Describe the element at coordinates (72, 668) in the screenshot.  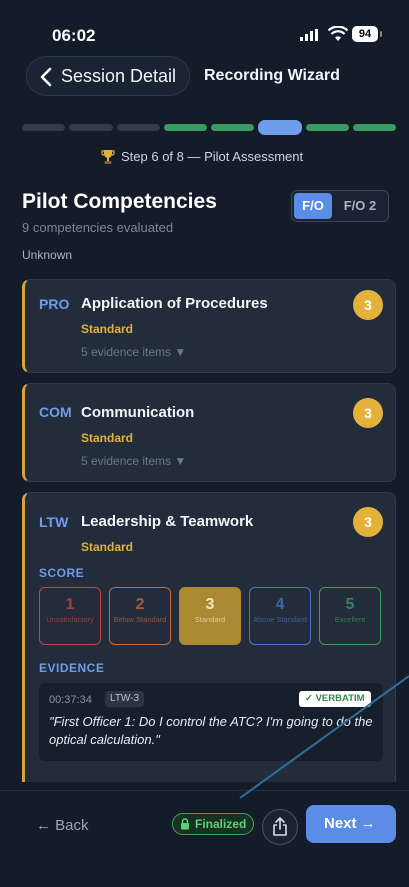
I see `evidence-section-label: EVIDENCE` at that location.